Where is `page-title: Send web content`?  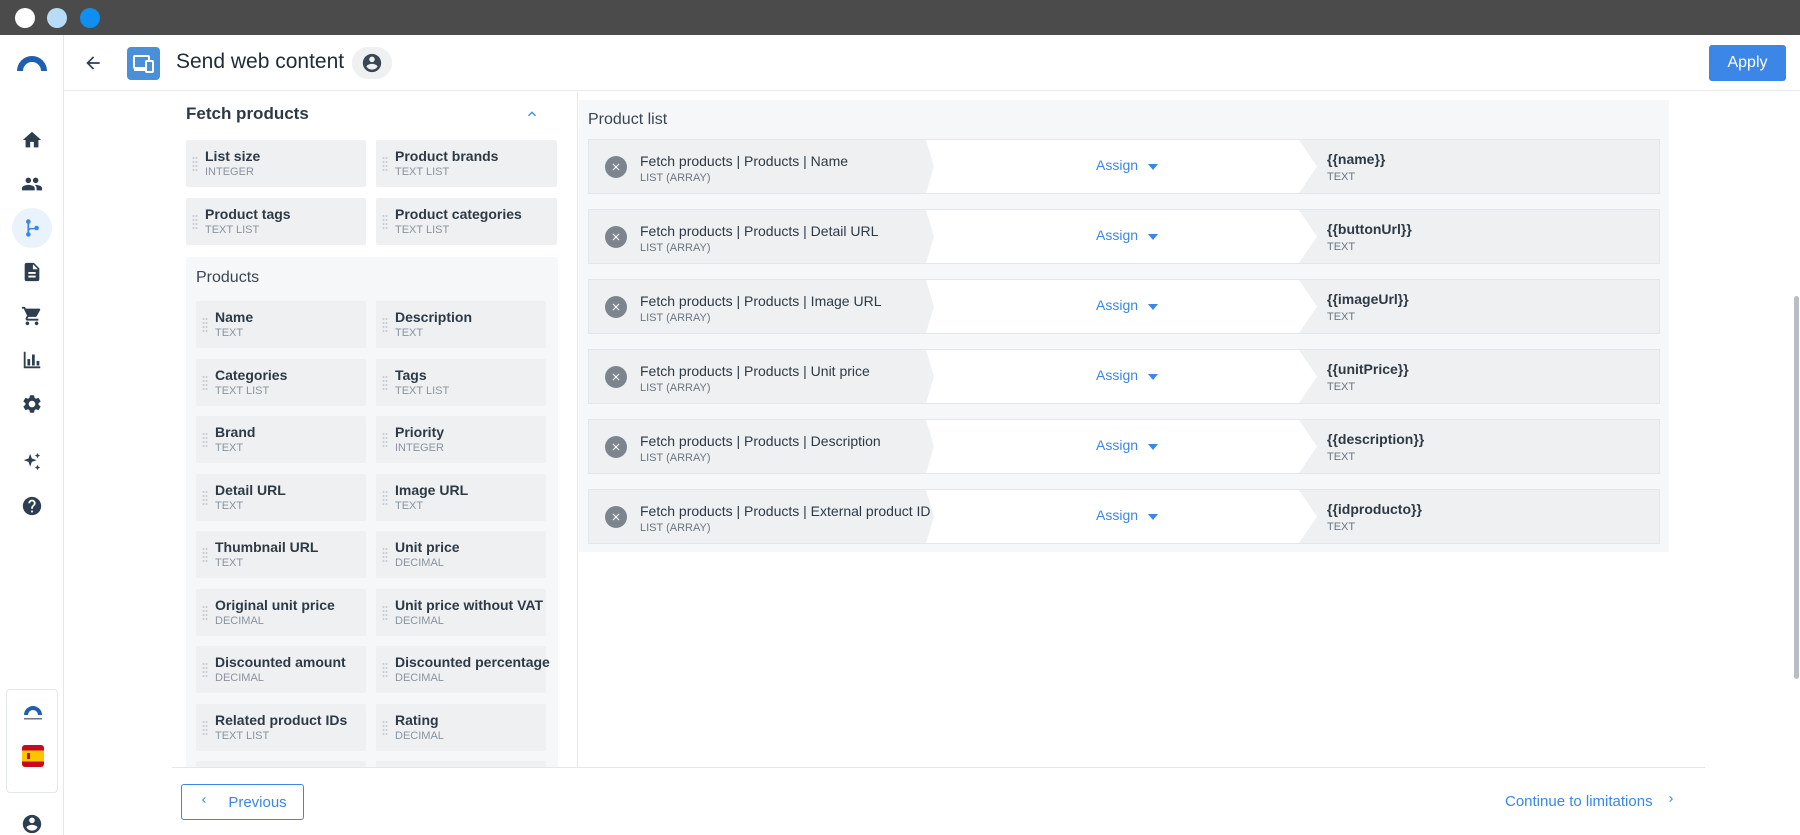 page-title: Send web content is located at coordinates (260, 61).